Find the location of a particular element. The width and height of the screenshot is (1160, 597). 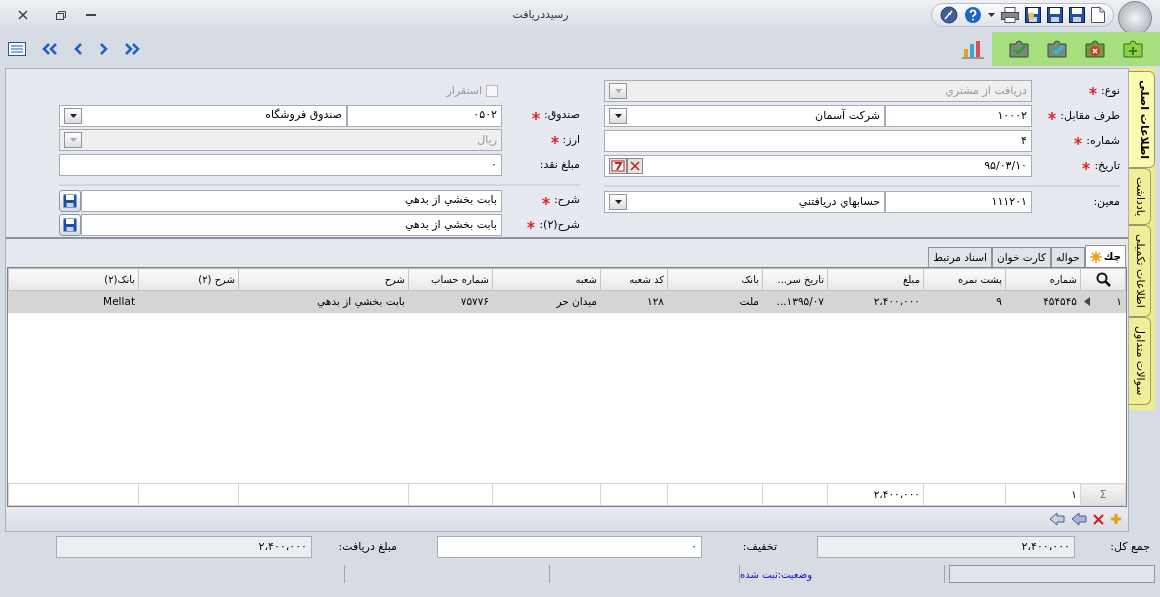

field-label: طرف مقابل: is located at coordinates (1090, 115).